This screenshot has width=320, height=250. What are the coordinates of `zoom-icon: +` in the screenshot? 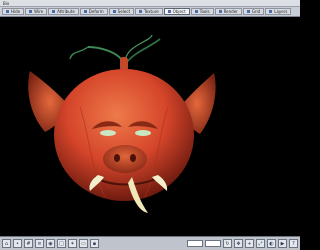 It's located at (249, 243).